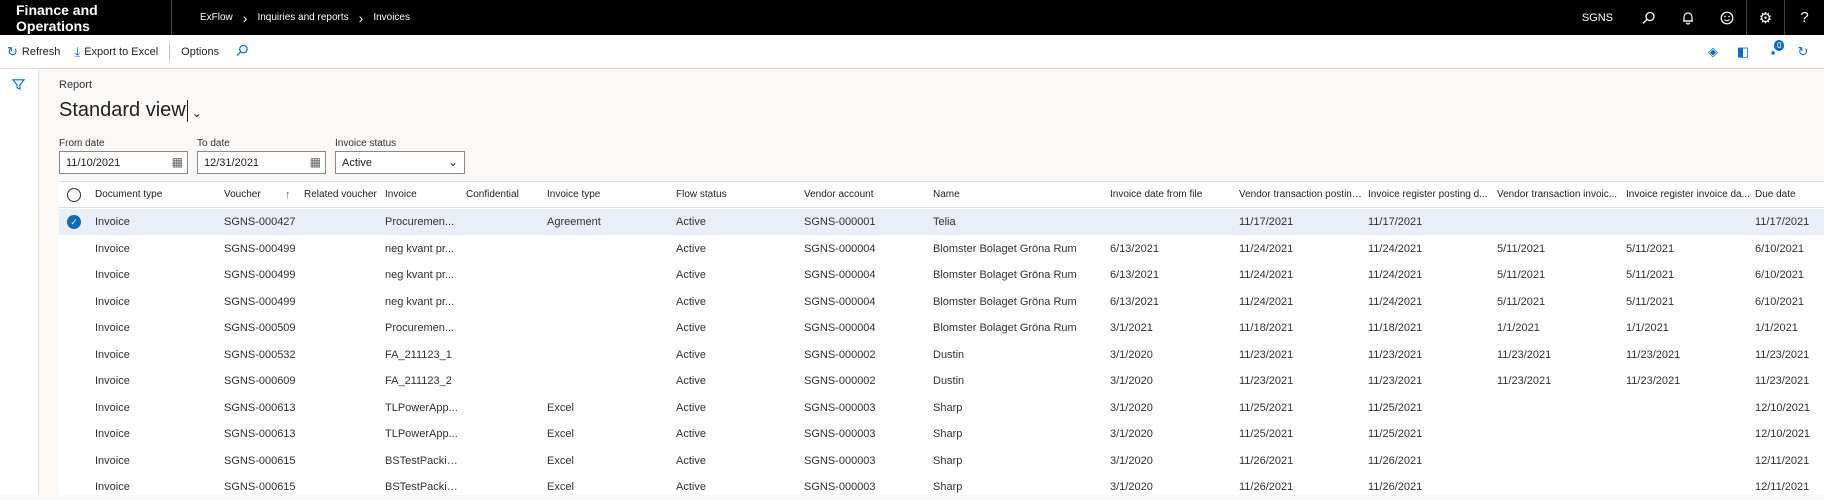  Describe the element at coordinates (607, 195) in the screenshot. I see `column-header-invoice-type: Invoice type` at that location.